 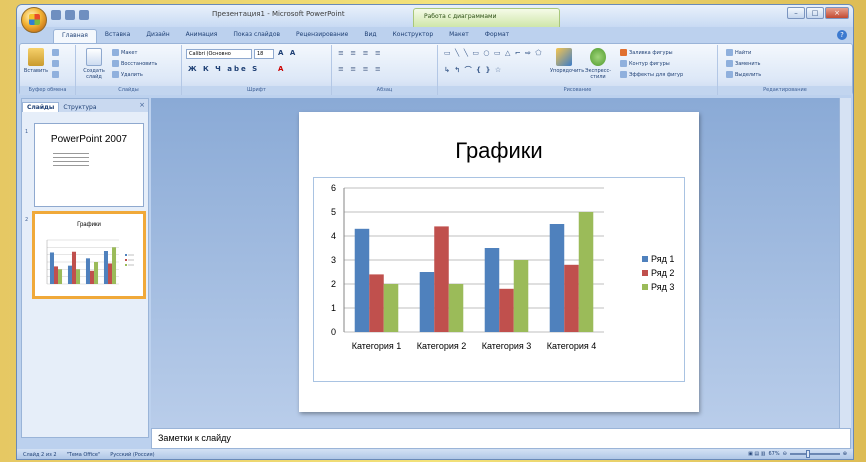 What do you see at coordinates (842, 35) in the screenshot?
I see `help-icon: ?` at bounding box center [842, 35].